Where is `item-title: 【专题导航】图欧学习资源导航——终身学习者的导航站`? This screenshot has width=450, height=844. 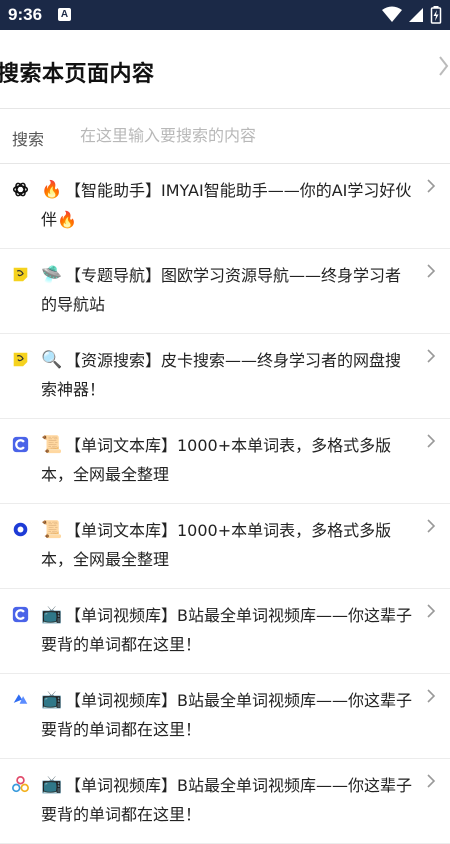
item-title: 【专题导航】图欧学习资源导航——终身学习者的导航站 is located at coordinates (228, 290).